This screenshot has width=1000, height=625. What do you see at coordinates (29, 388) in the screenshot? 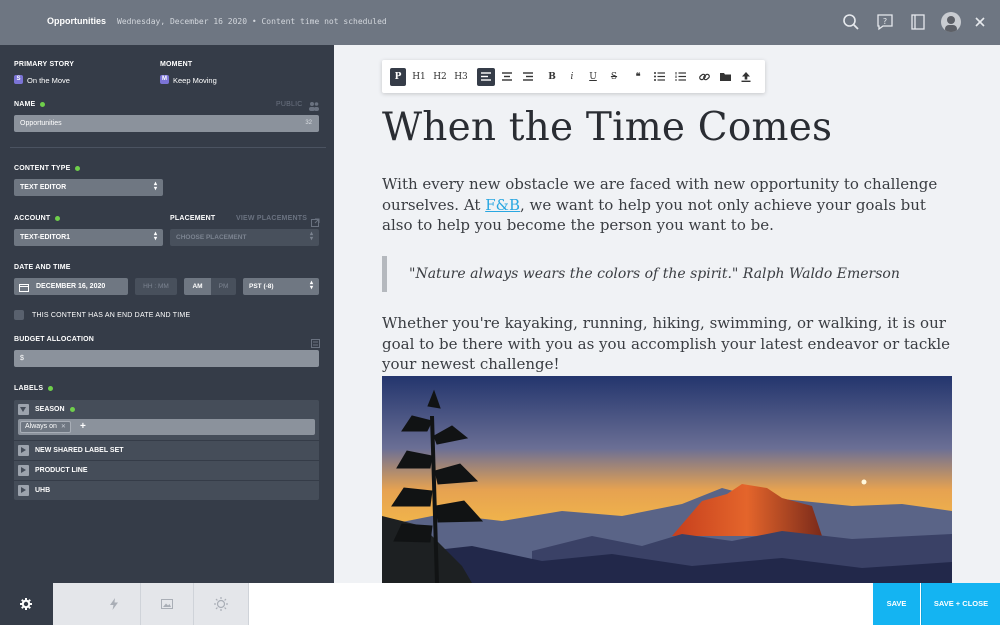
I see `labels-label-text: LABELS` at bounding box center [29, 388].